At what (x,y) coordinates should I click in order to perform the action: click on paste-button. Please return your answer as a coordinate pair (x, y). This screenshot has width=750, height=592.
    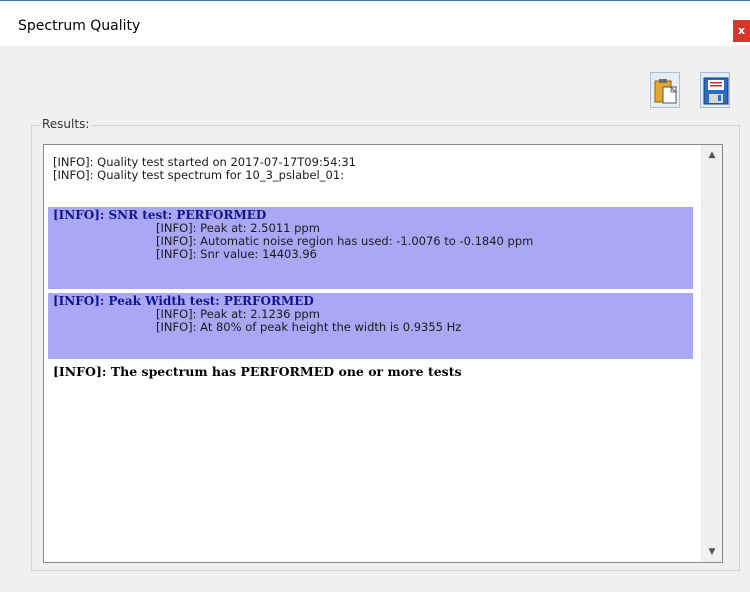
    Looking at the image, I should click on (665, 90).